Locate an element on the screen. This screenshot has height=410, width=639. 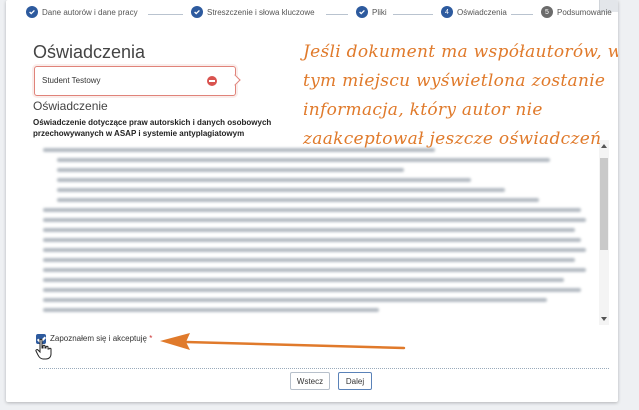
step-abstract: Streszczenie i słowa kluczowe is located at coordinates (253, 12).